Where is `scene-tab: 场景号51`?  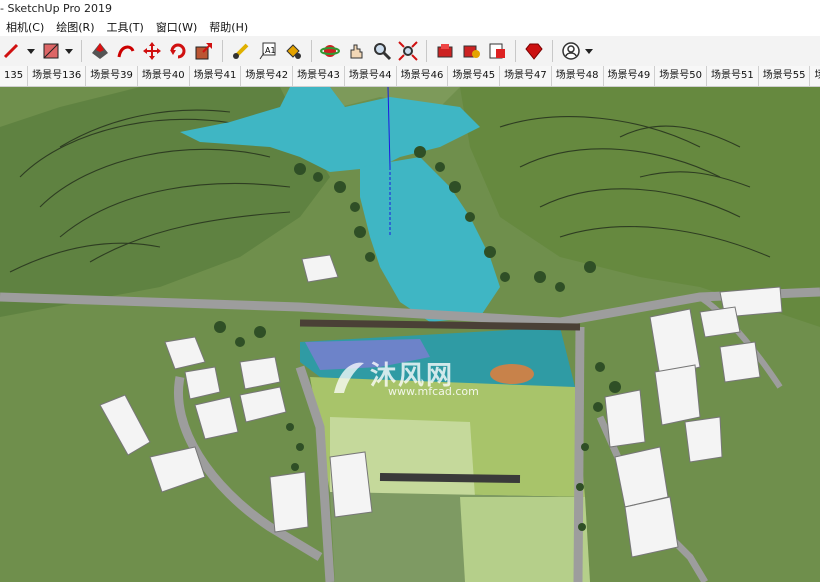
scene-tab: 场景号51 is located at coordinates (733, 76).